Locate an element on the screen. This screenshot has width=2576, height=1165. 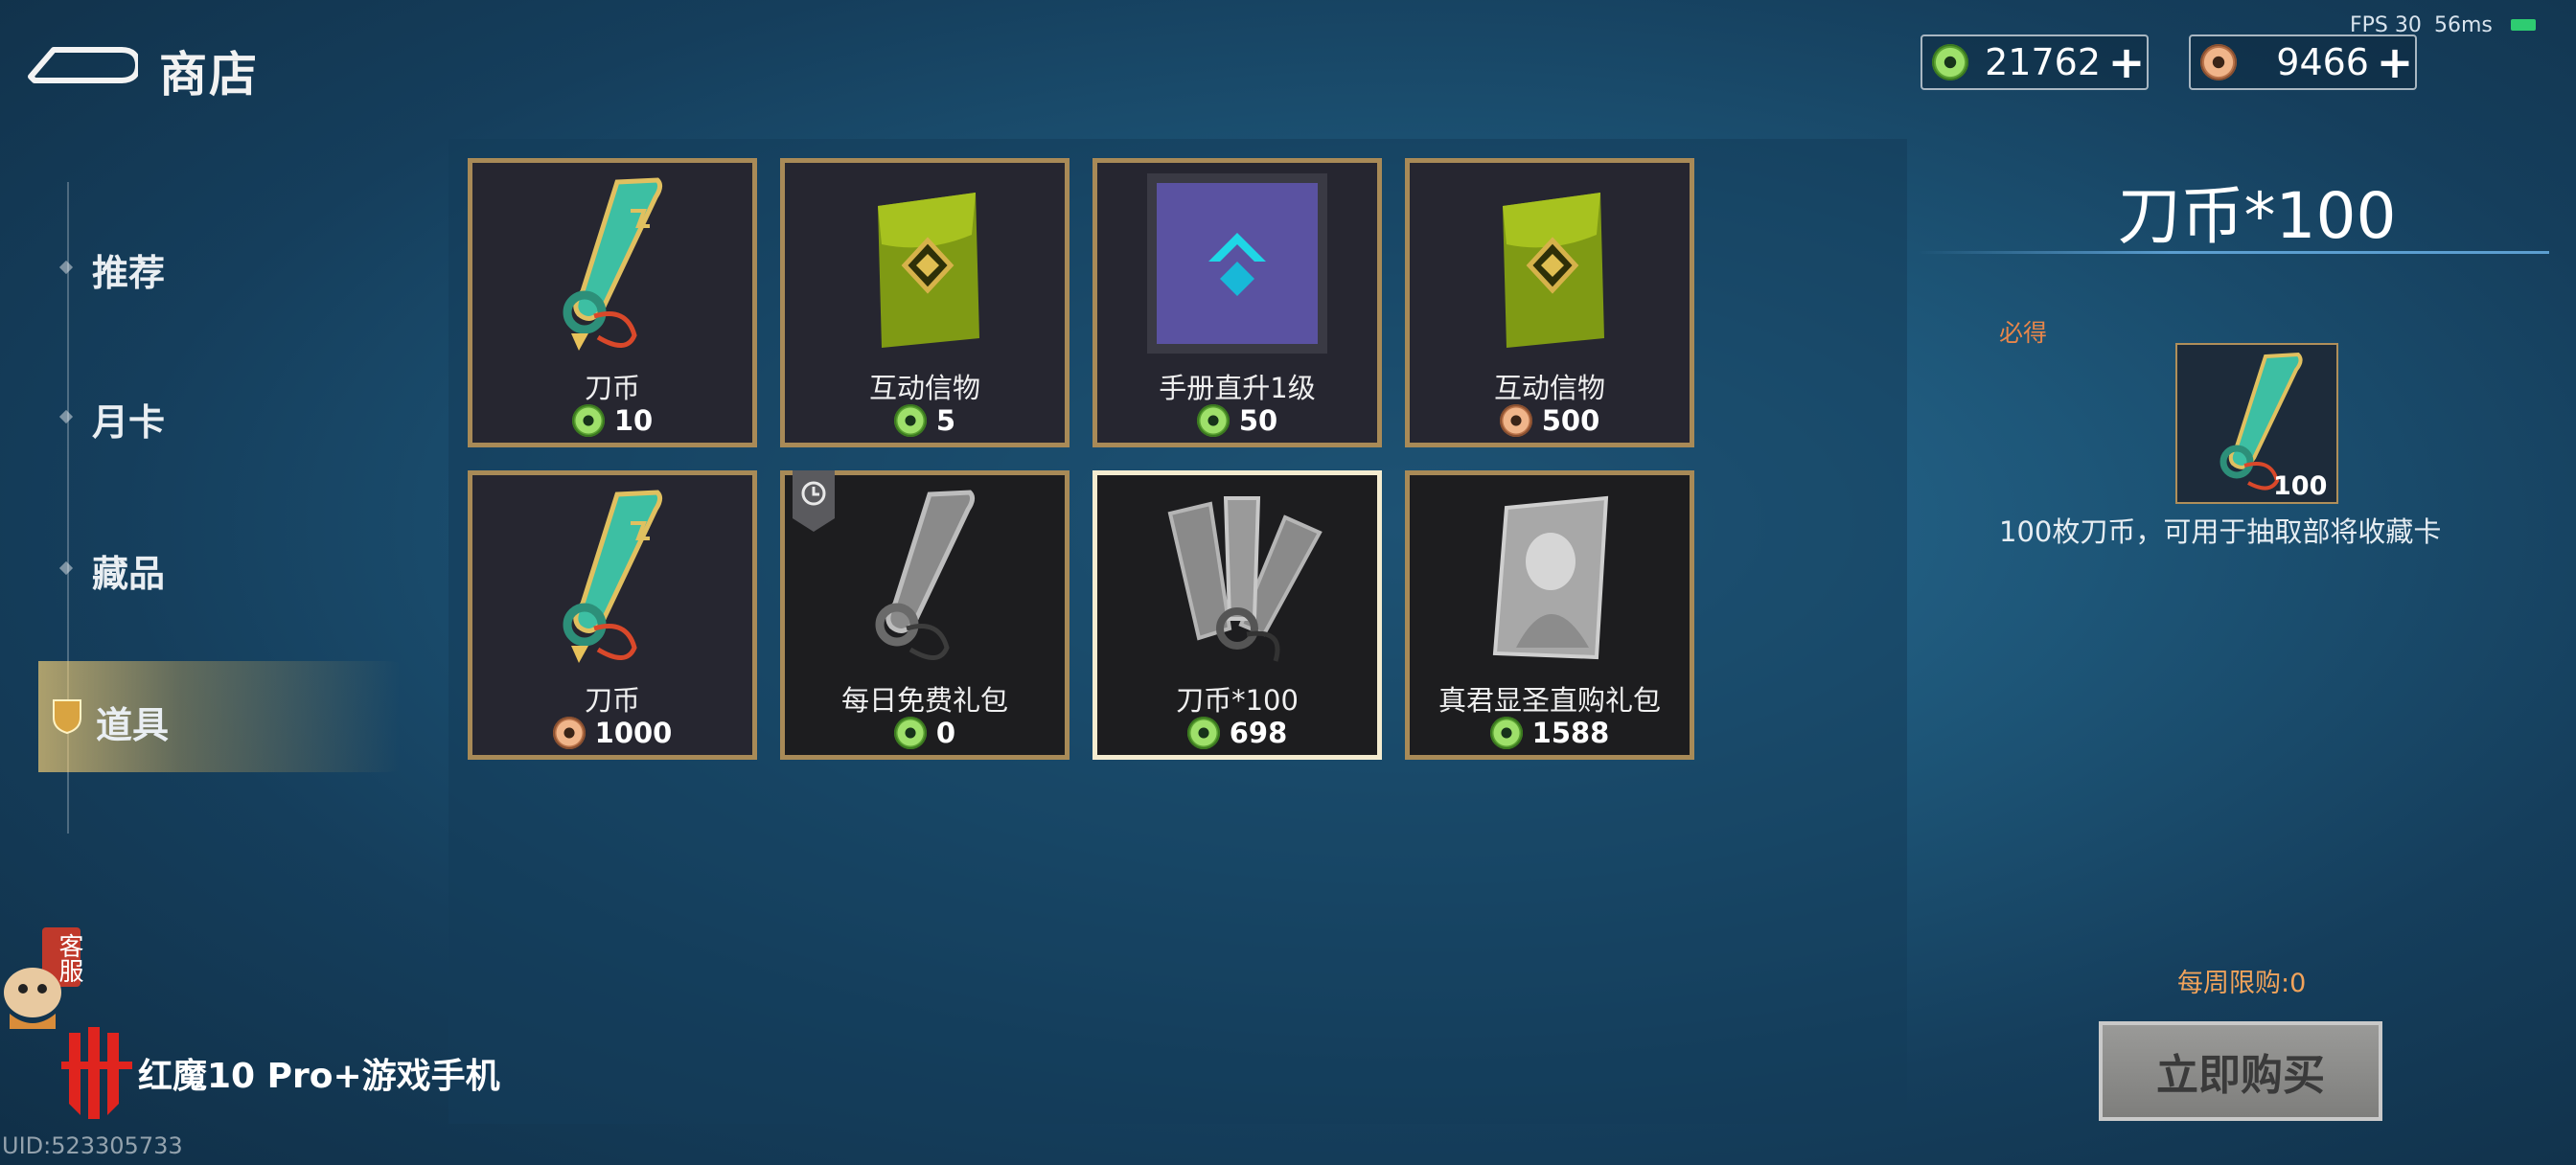
item-price: 50 is located at coordinates (1237, 420).